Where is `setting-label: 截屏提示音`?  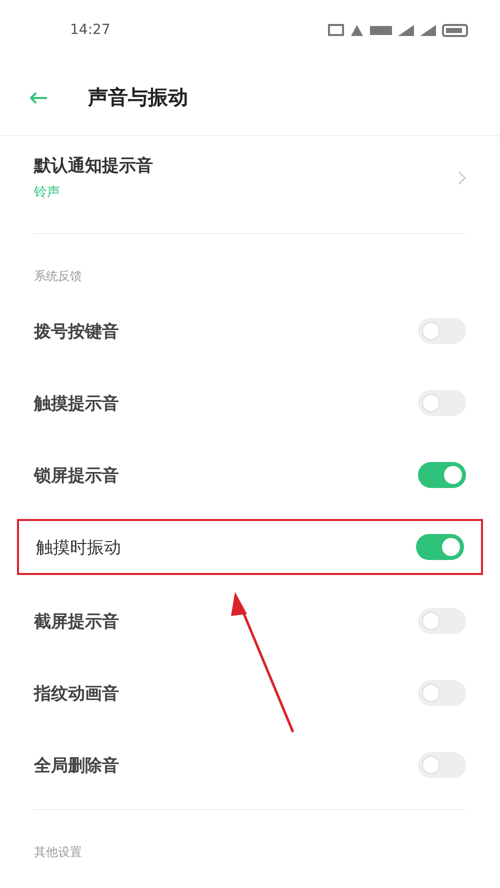
setting-label: 截屏提示音 is located at coordinates (76, 621).